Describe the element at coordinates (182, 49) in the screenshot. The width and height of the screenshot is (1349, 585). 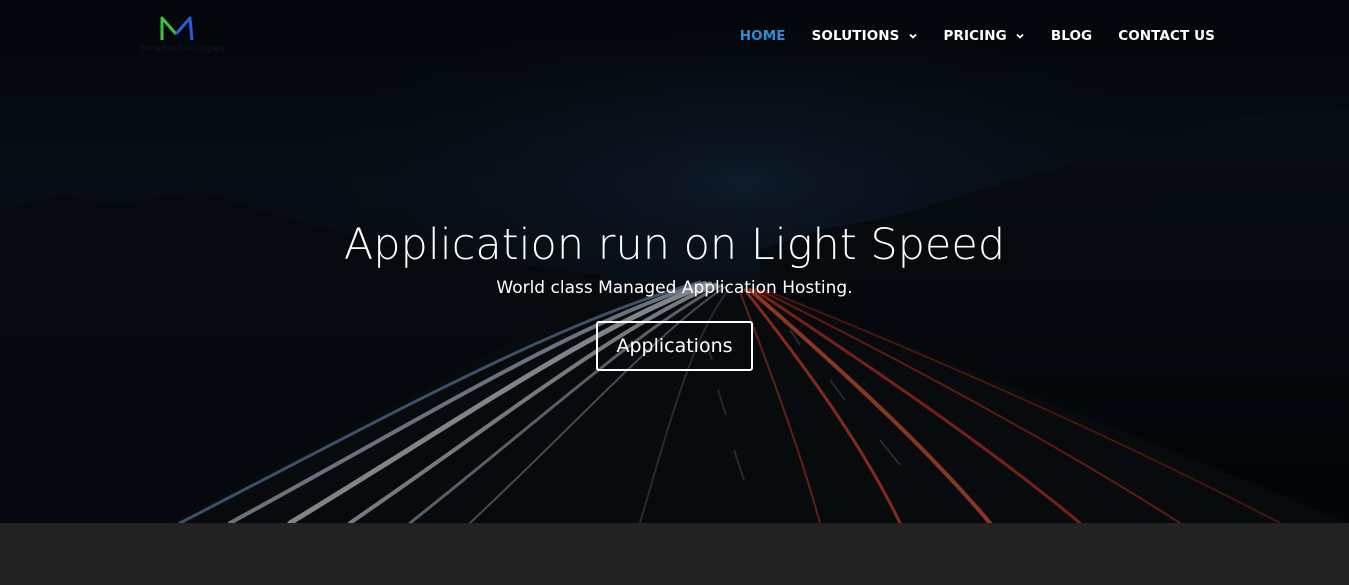
I see `logo-text: Smaltechnologies` at that location.